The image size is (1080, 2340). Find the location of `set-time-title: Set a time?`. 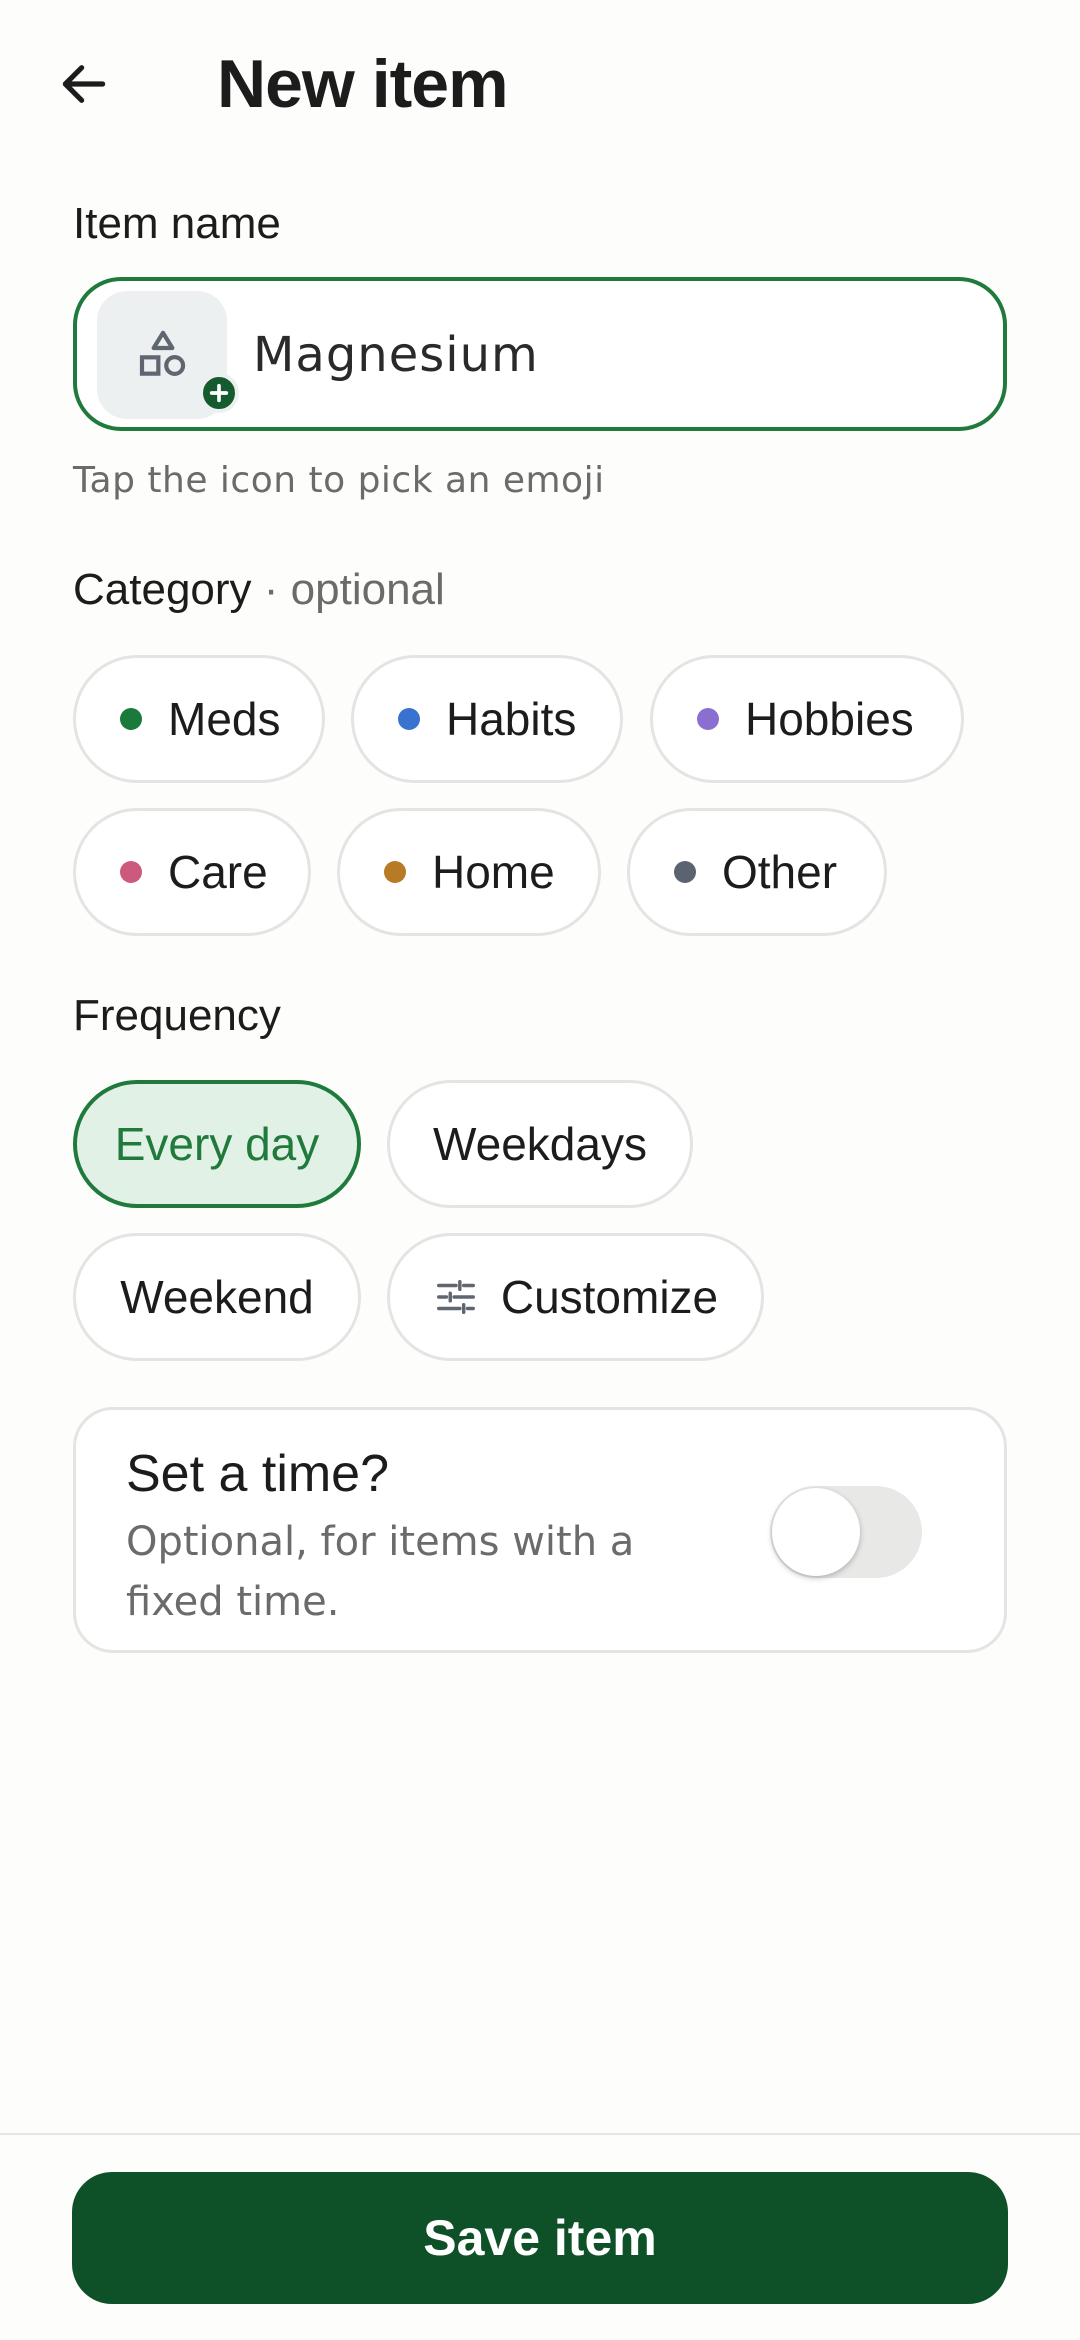

set-time-title: Set a time? is located at coordinates (258, 1474).